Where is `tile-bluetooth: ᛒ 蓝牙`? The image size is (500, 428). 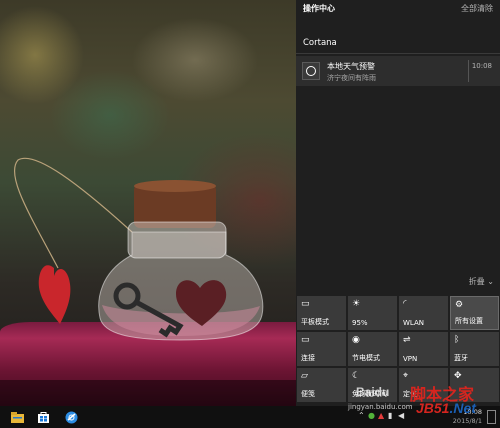
tile-bluetooth: ᛒ 蓝牙 is located at coordinates (474, 349).